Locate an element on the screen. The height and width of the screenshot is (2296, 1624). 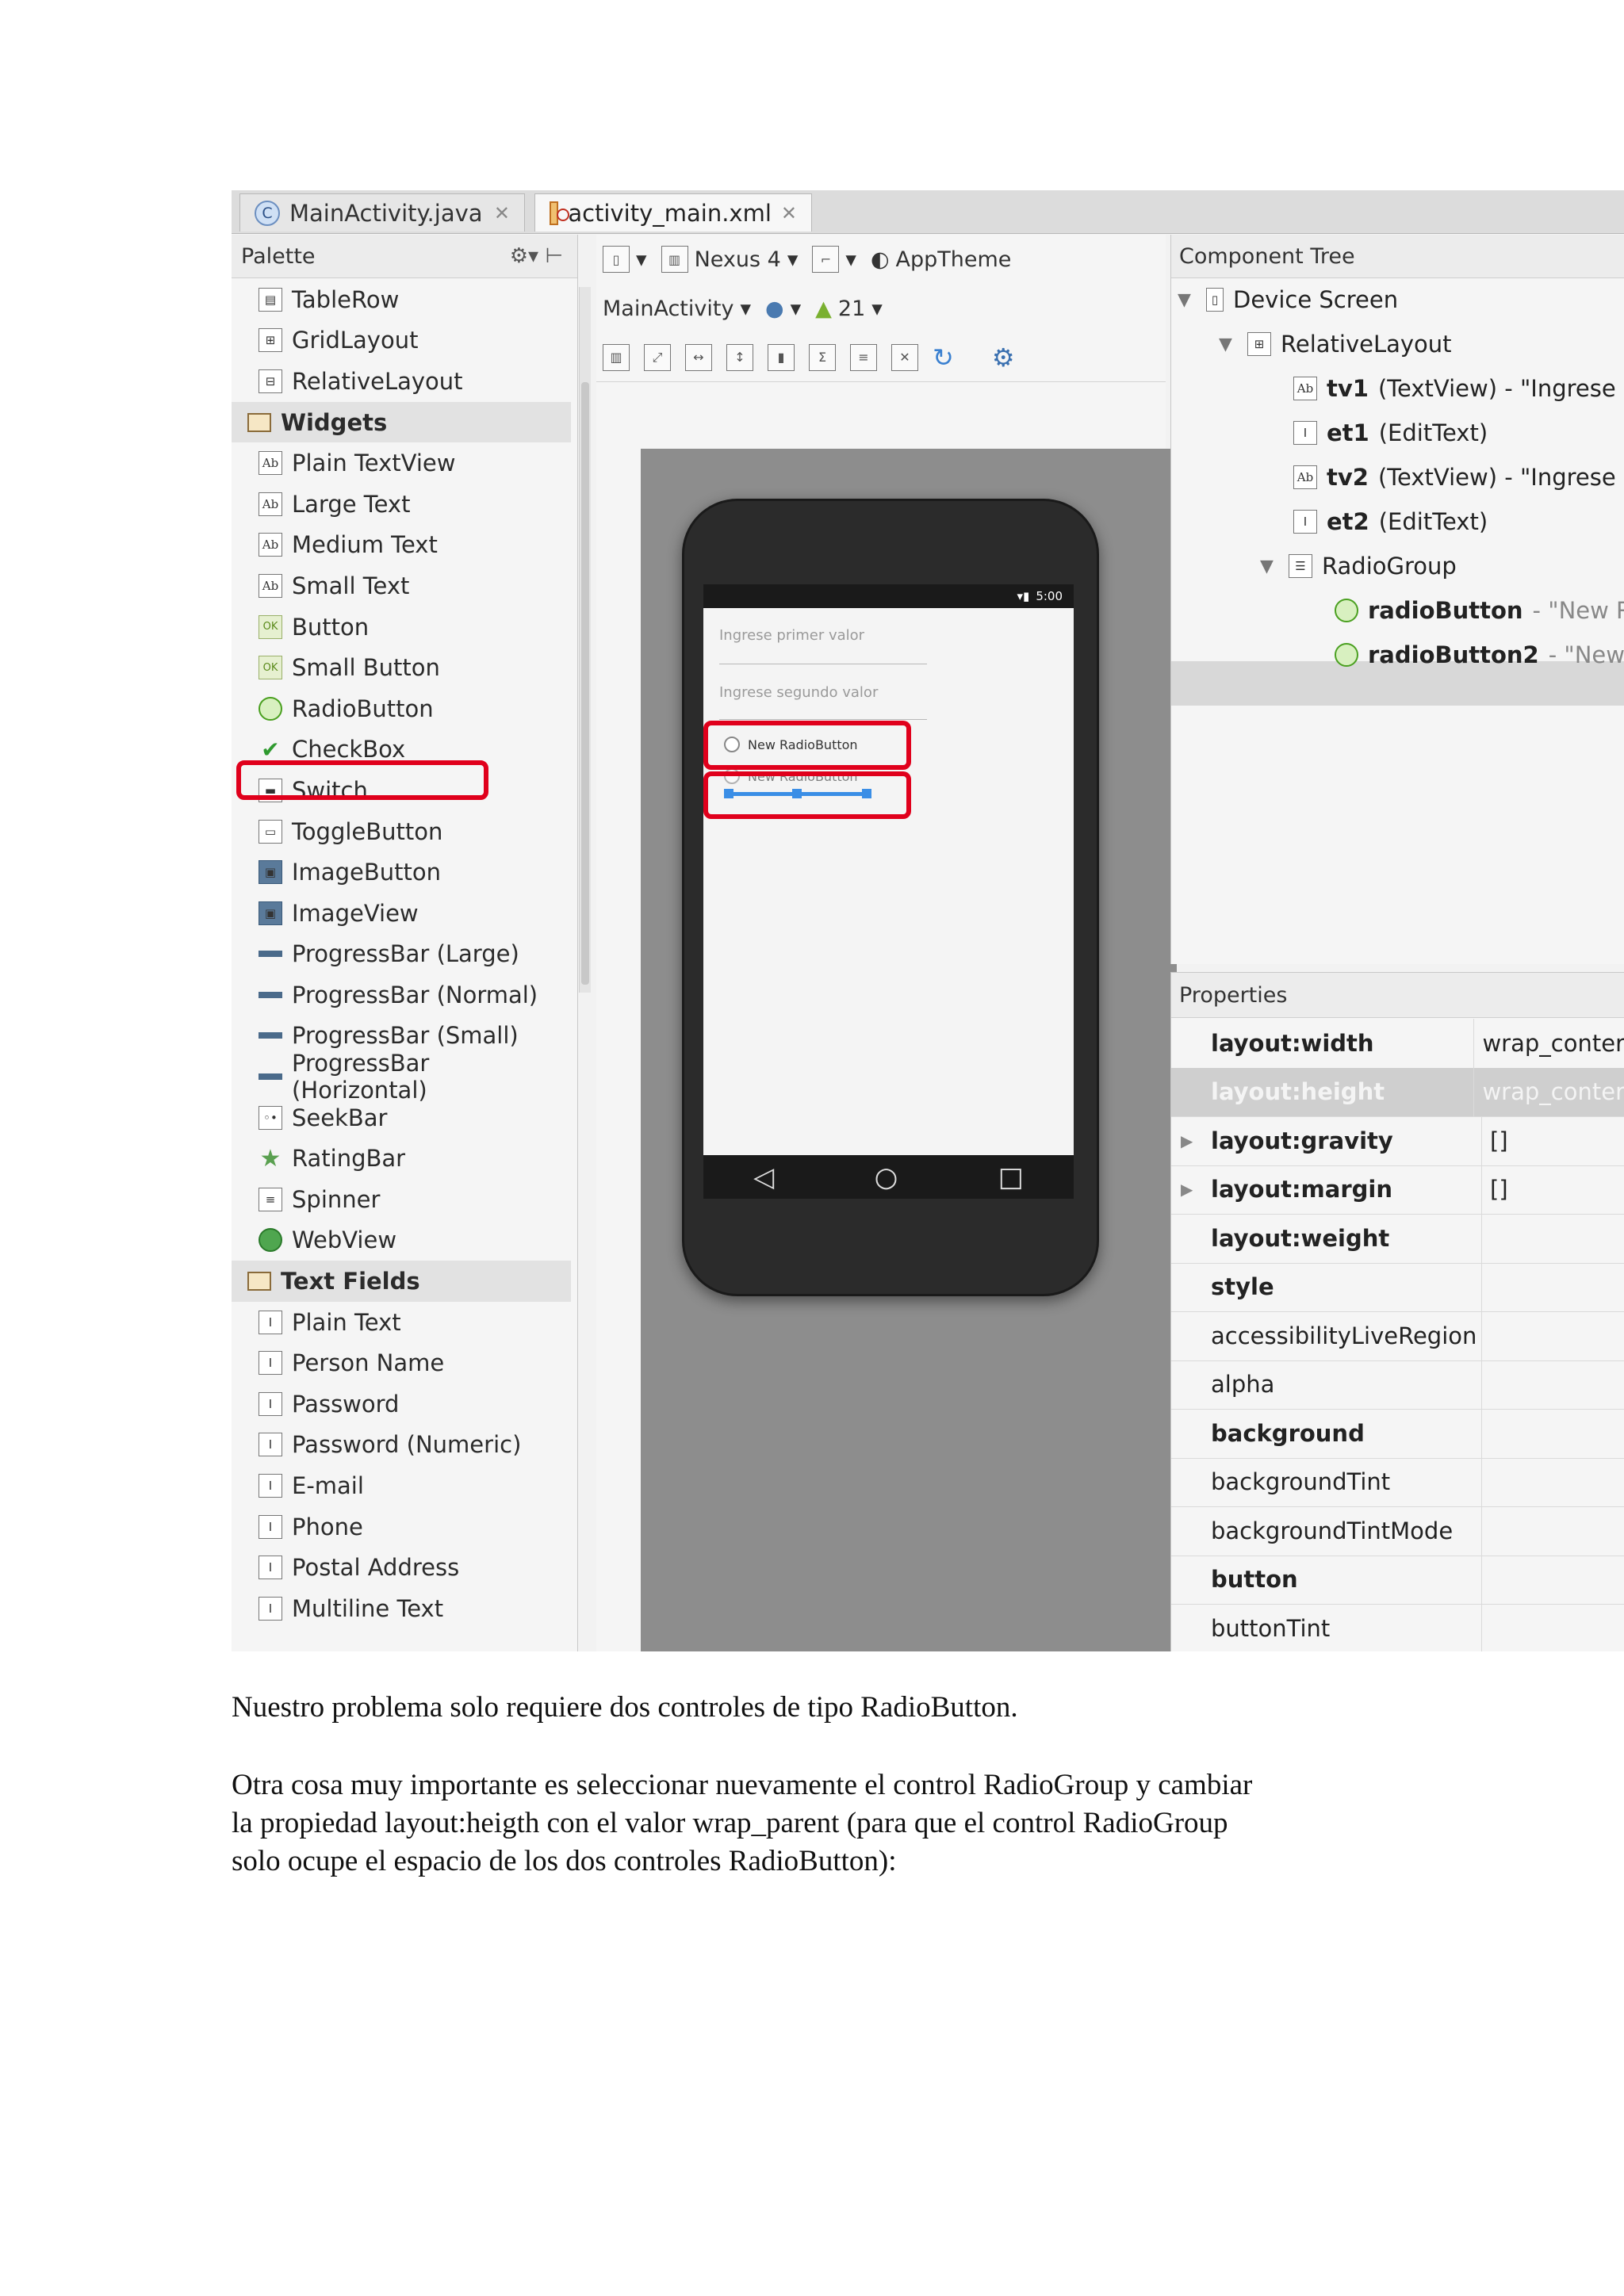
property-name: style is located at coordinates (1326, 1286).